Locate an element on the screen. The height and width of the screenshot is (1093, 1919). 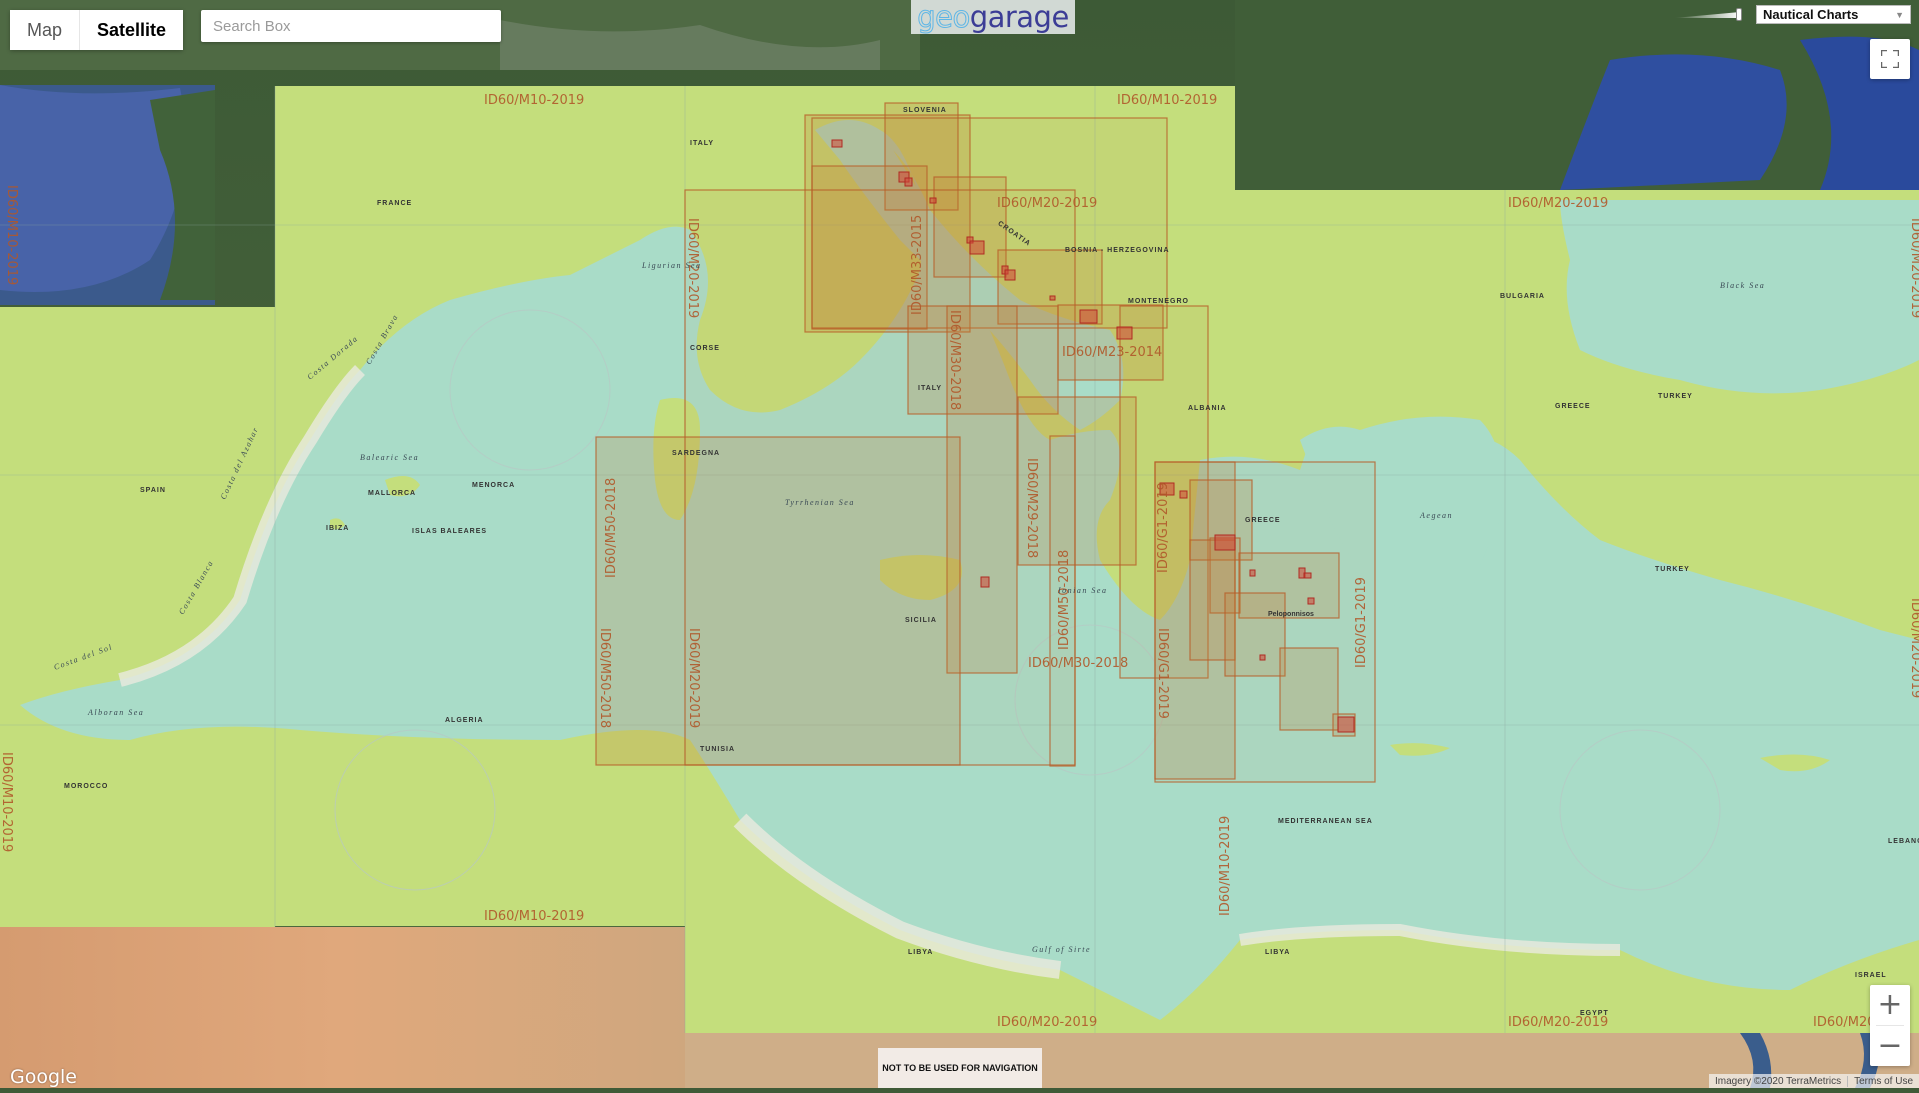
chart-label: ID60/M29-2018 is located at coordinates (1031, 508).